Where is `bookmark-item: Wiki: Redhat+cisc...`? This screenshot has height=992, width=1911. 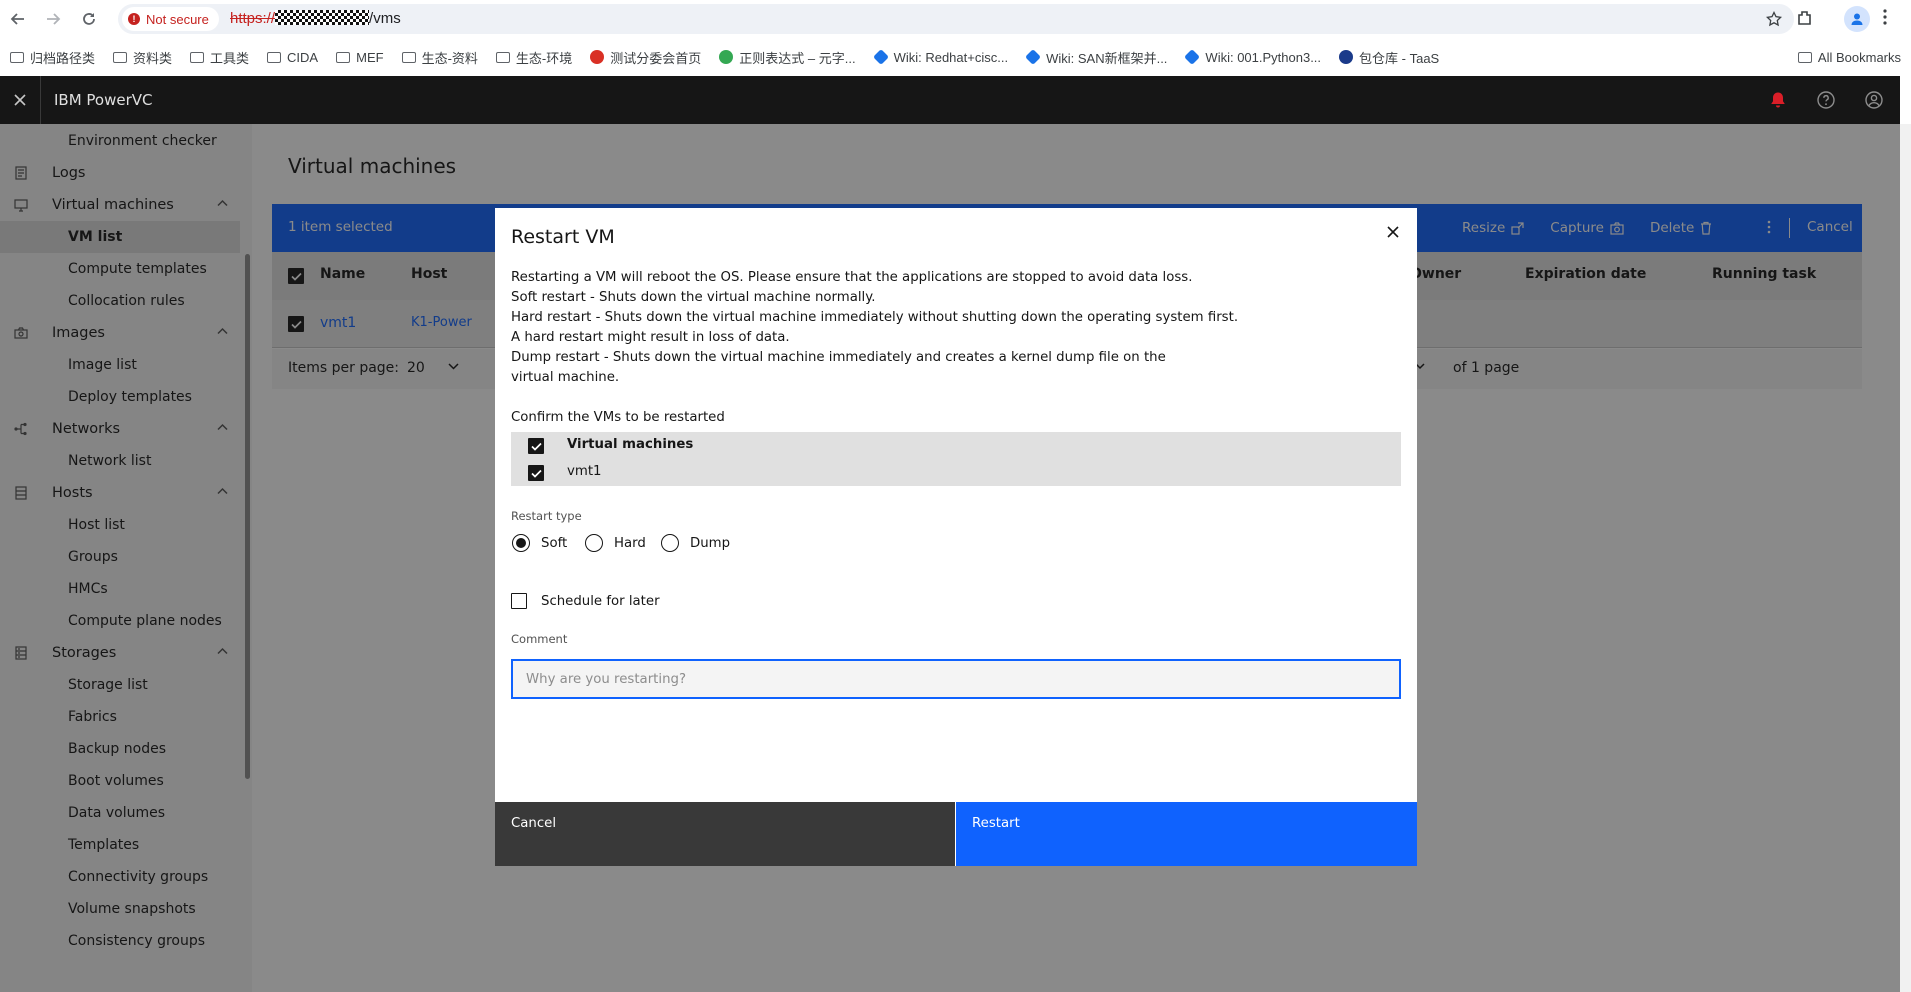 bookmark-item: Wiki: Redhat+cisc... is located at coordinates (940, 57).